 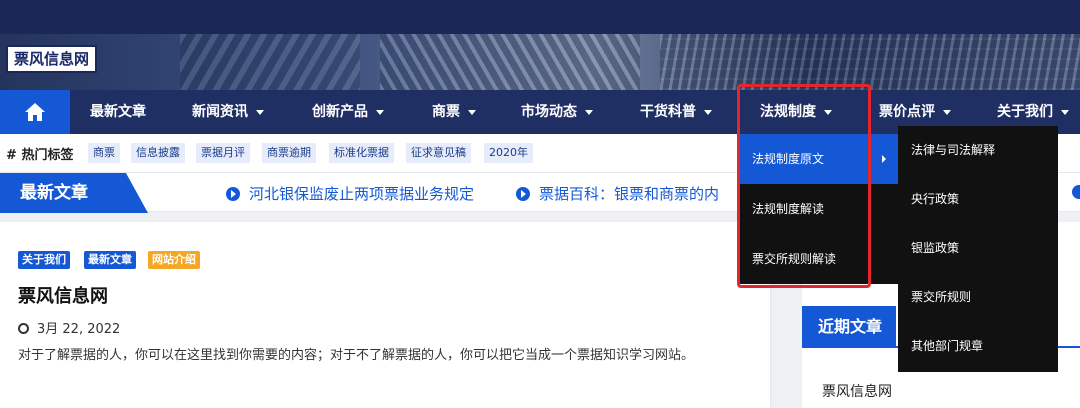 I want to click on nav-item-latest: 最新文章, so click(x=118, y=112).